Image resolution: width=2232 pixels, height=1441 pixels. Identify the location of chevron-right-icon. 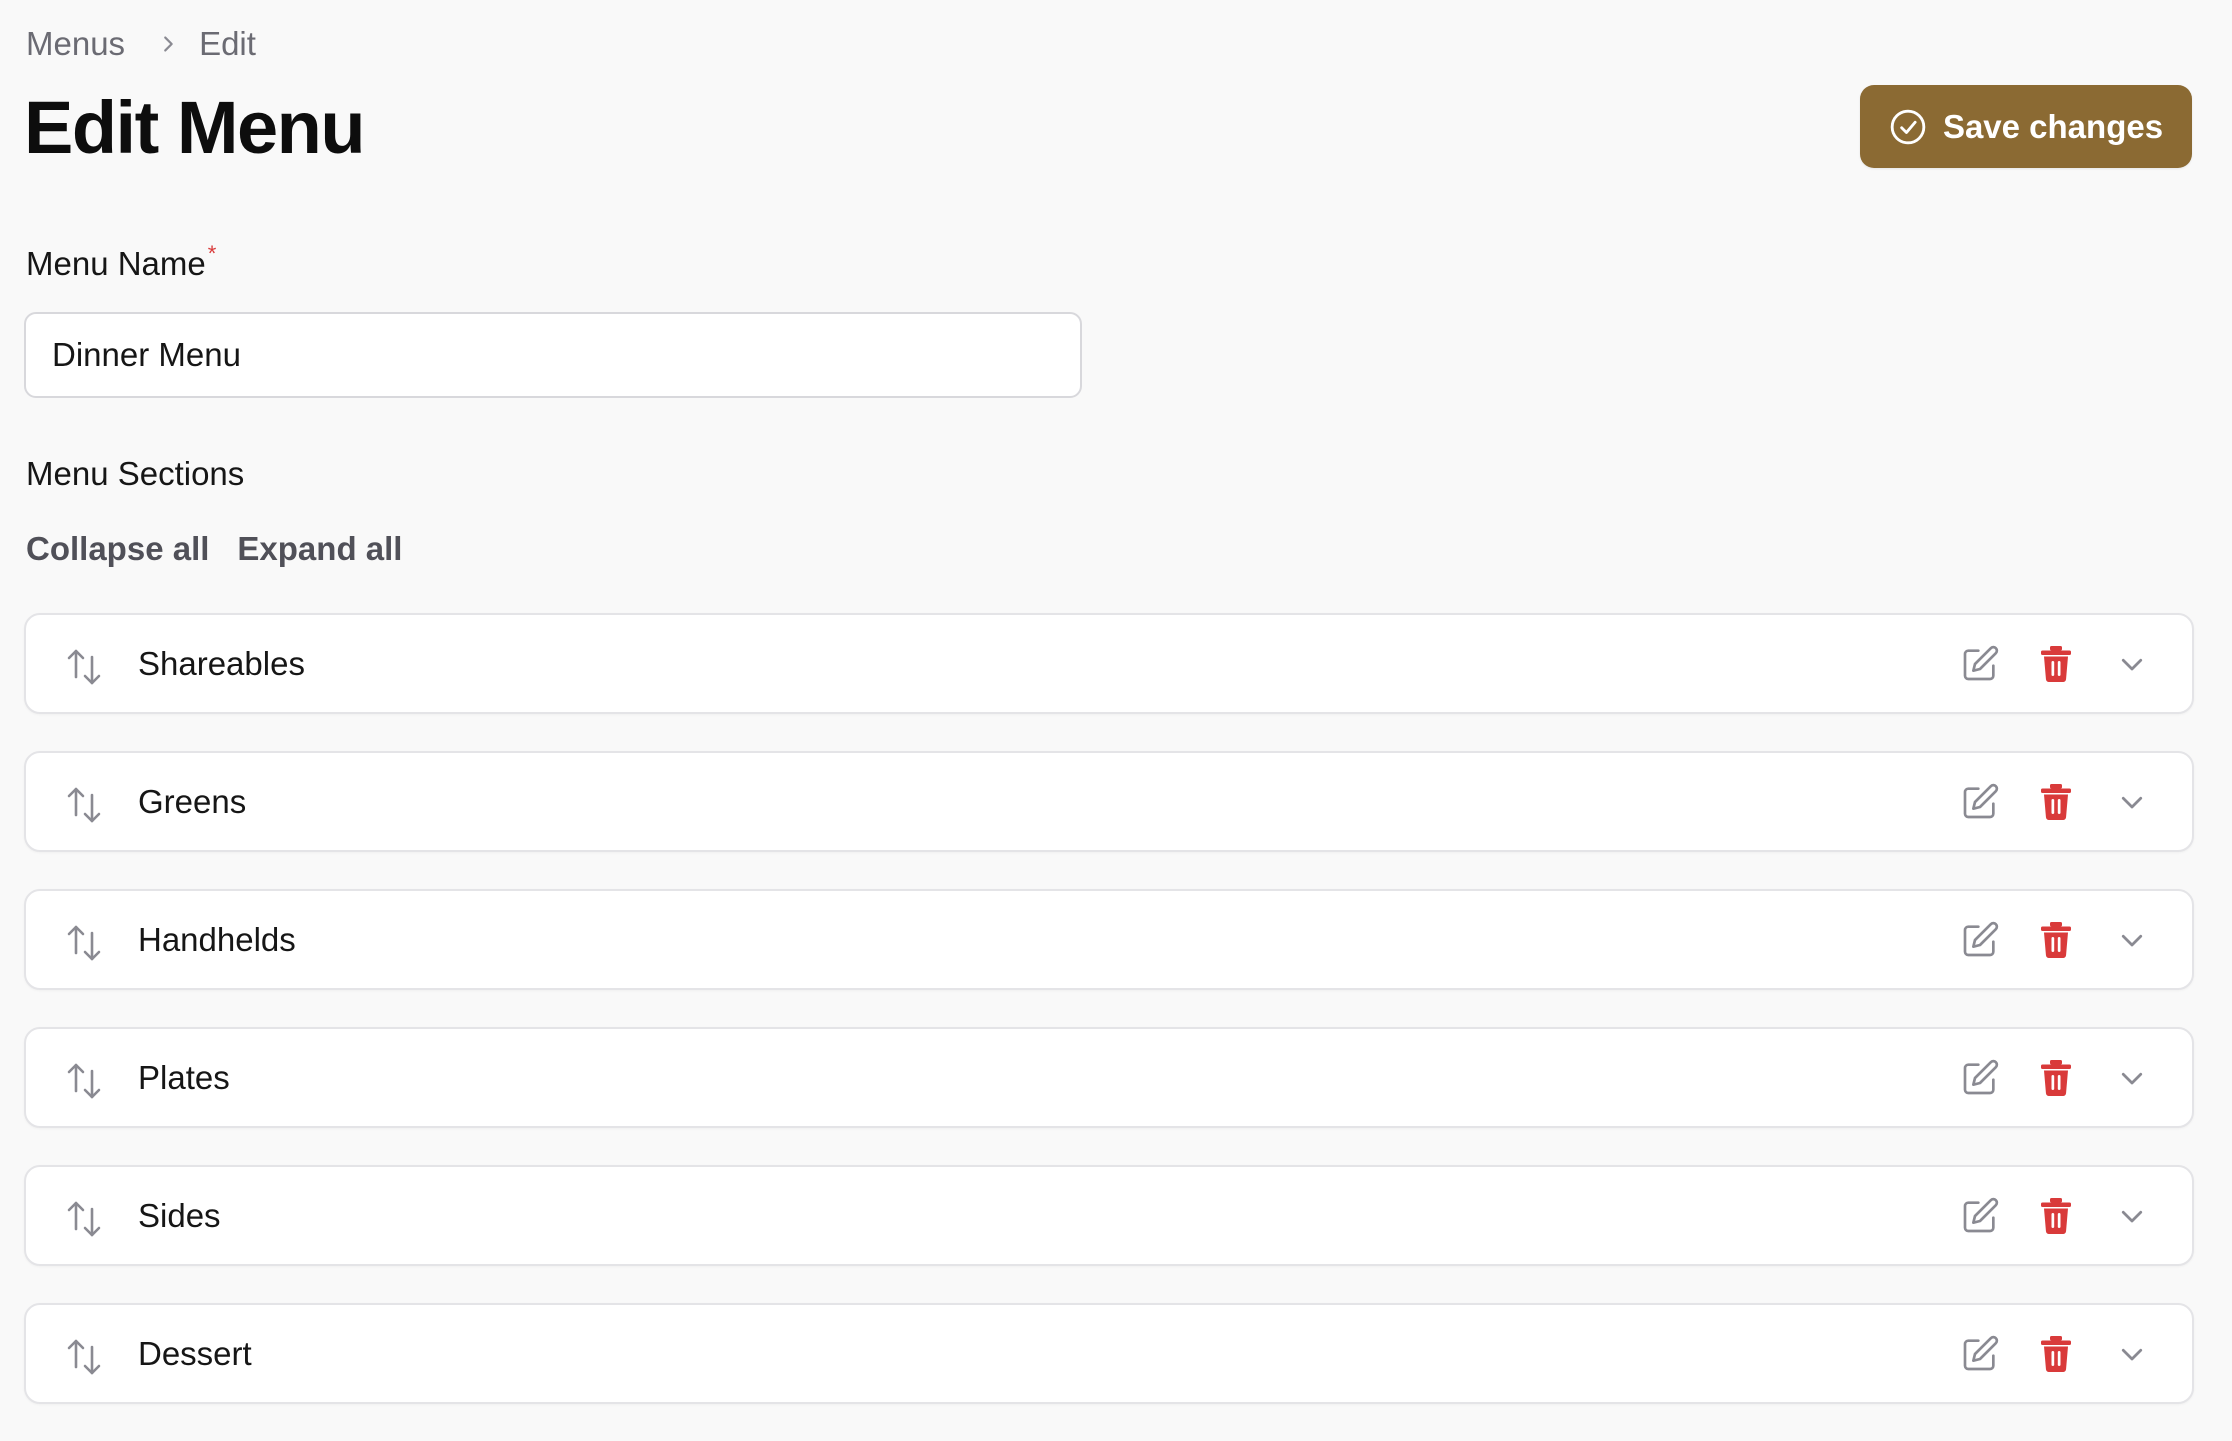
(168, 44).